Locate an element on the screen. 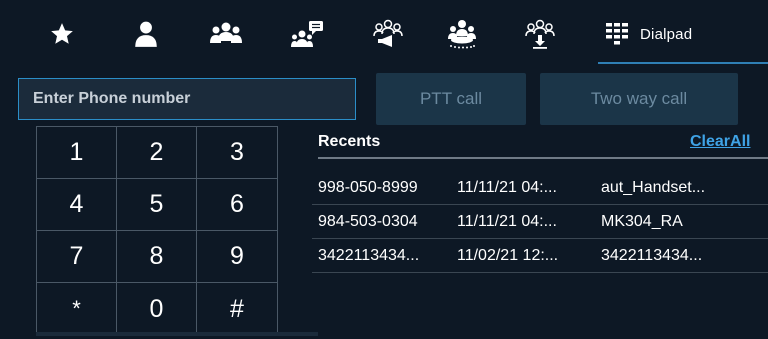 The image size is (768, 339). key-5: 5 is located at coordinates (157, 205).